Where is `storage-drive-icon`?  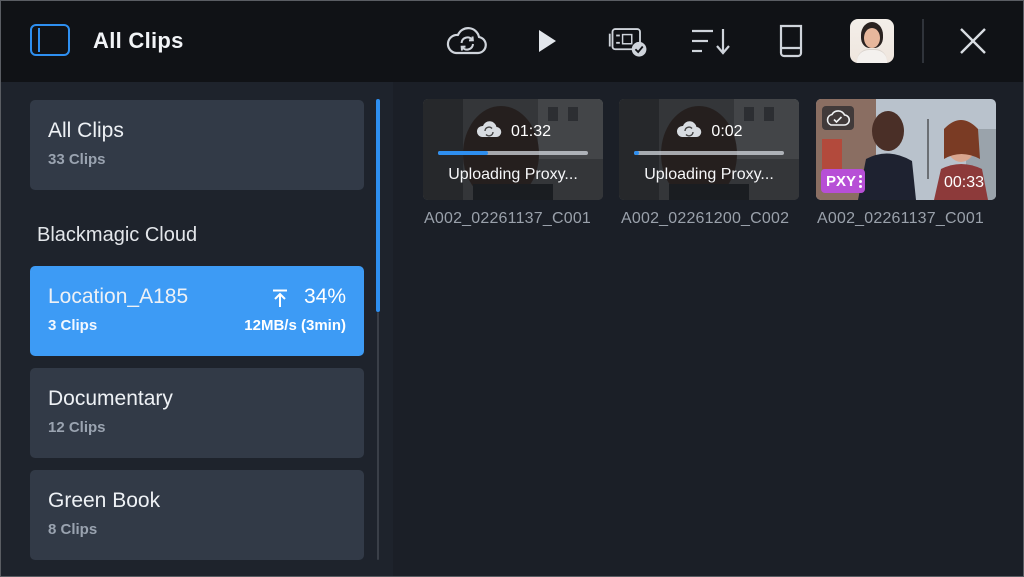
storage-drive-icon is located at coordinates (791, 41).